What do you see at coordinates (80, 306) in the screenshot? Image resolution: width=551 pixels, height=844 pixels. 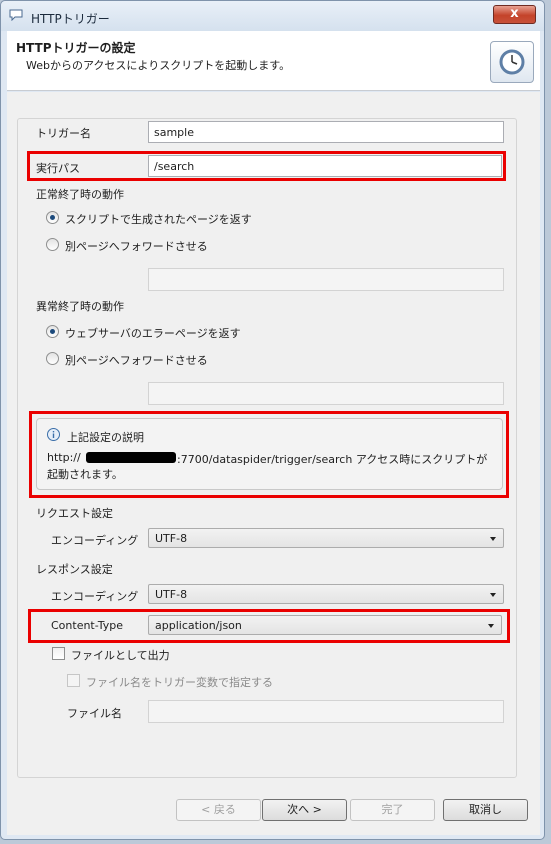 I see `abnormal-end-label: 異常終了時の動作` at bounding box center [80, 306].